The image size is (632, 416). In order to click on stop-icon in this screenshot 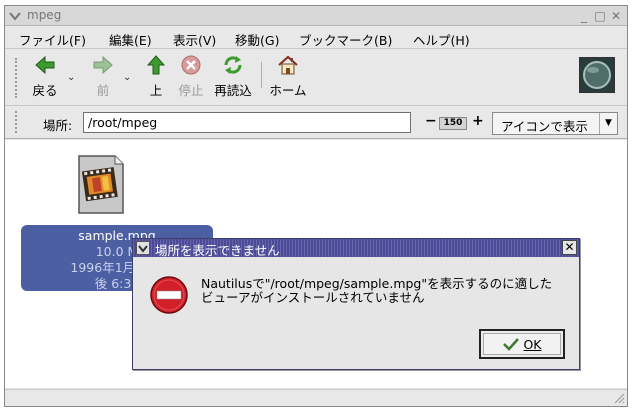, I will do `click(191, 65)`.